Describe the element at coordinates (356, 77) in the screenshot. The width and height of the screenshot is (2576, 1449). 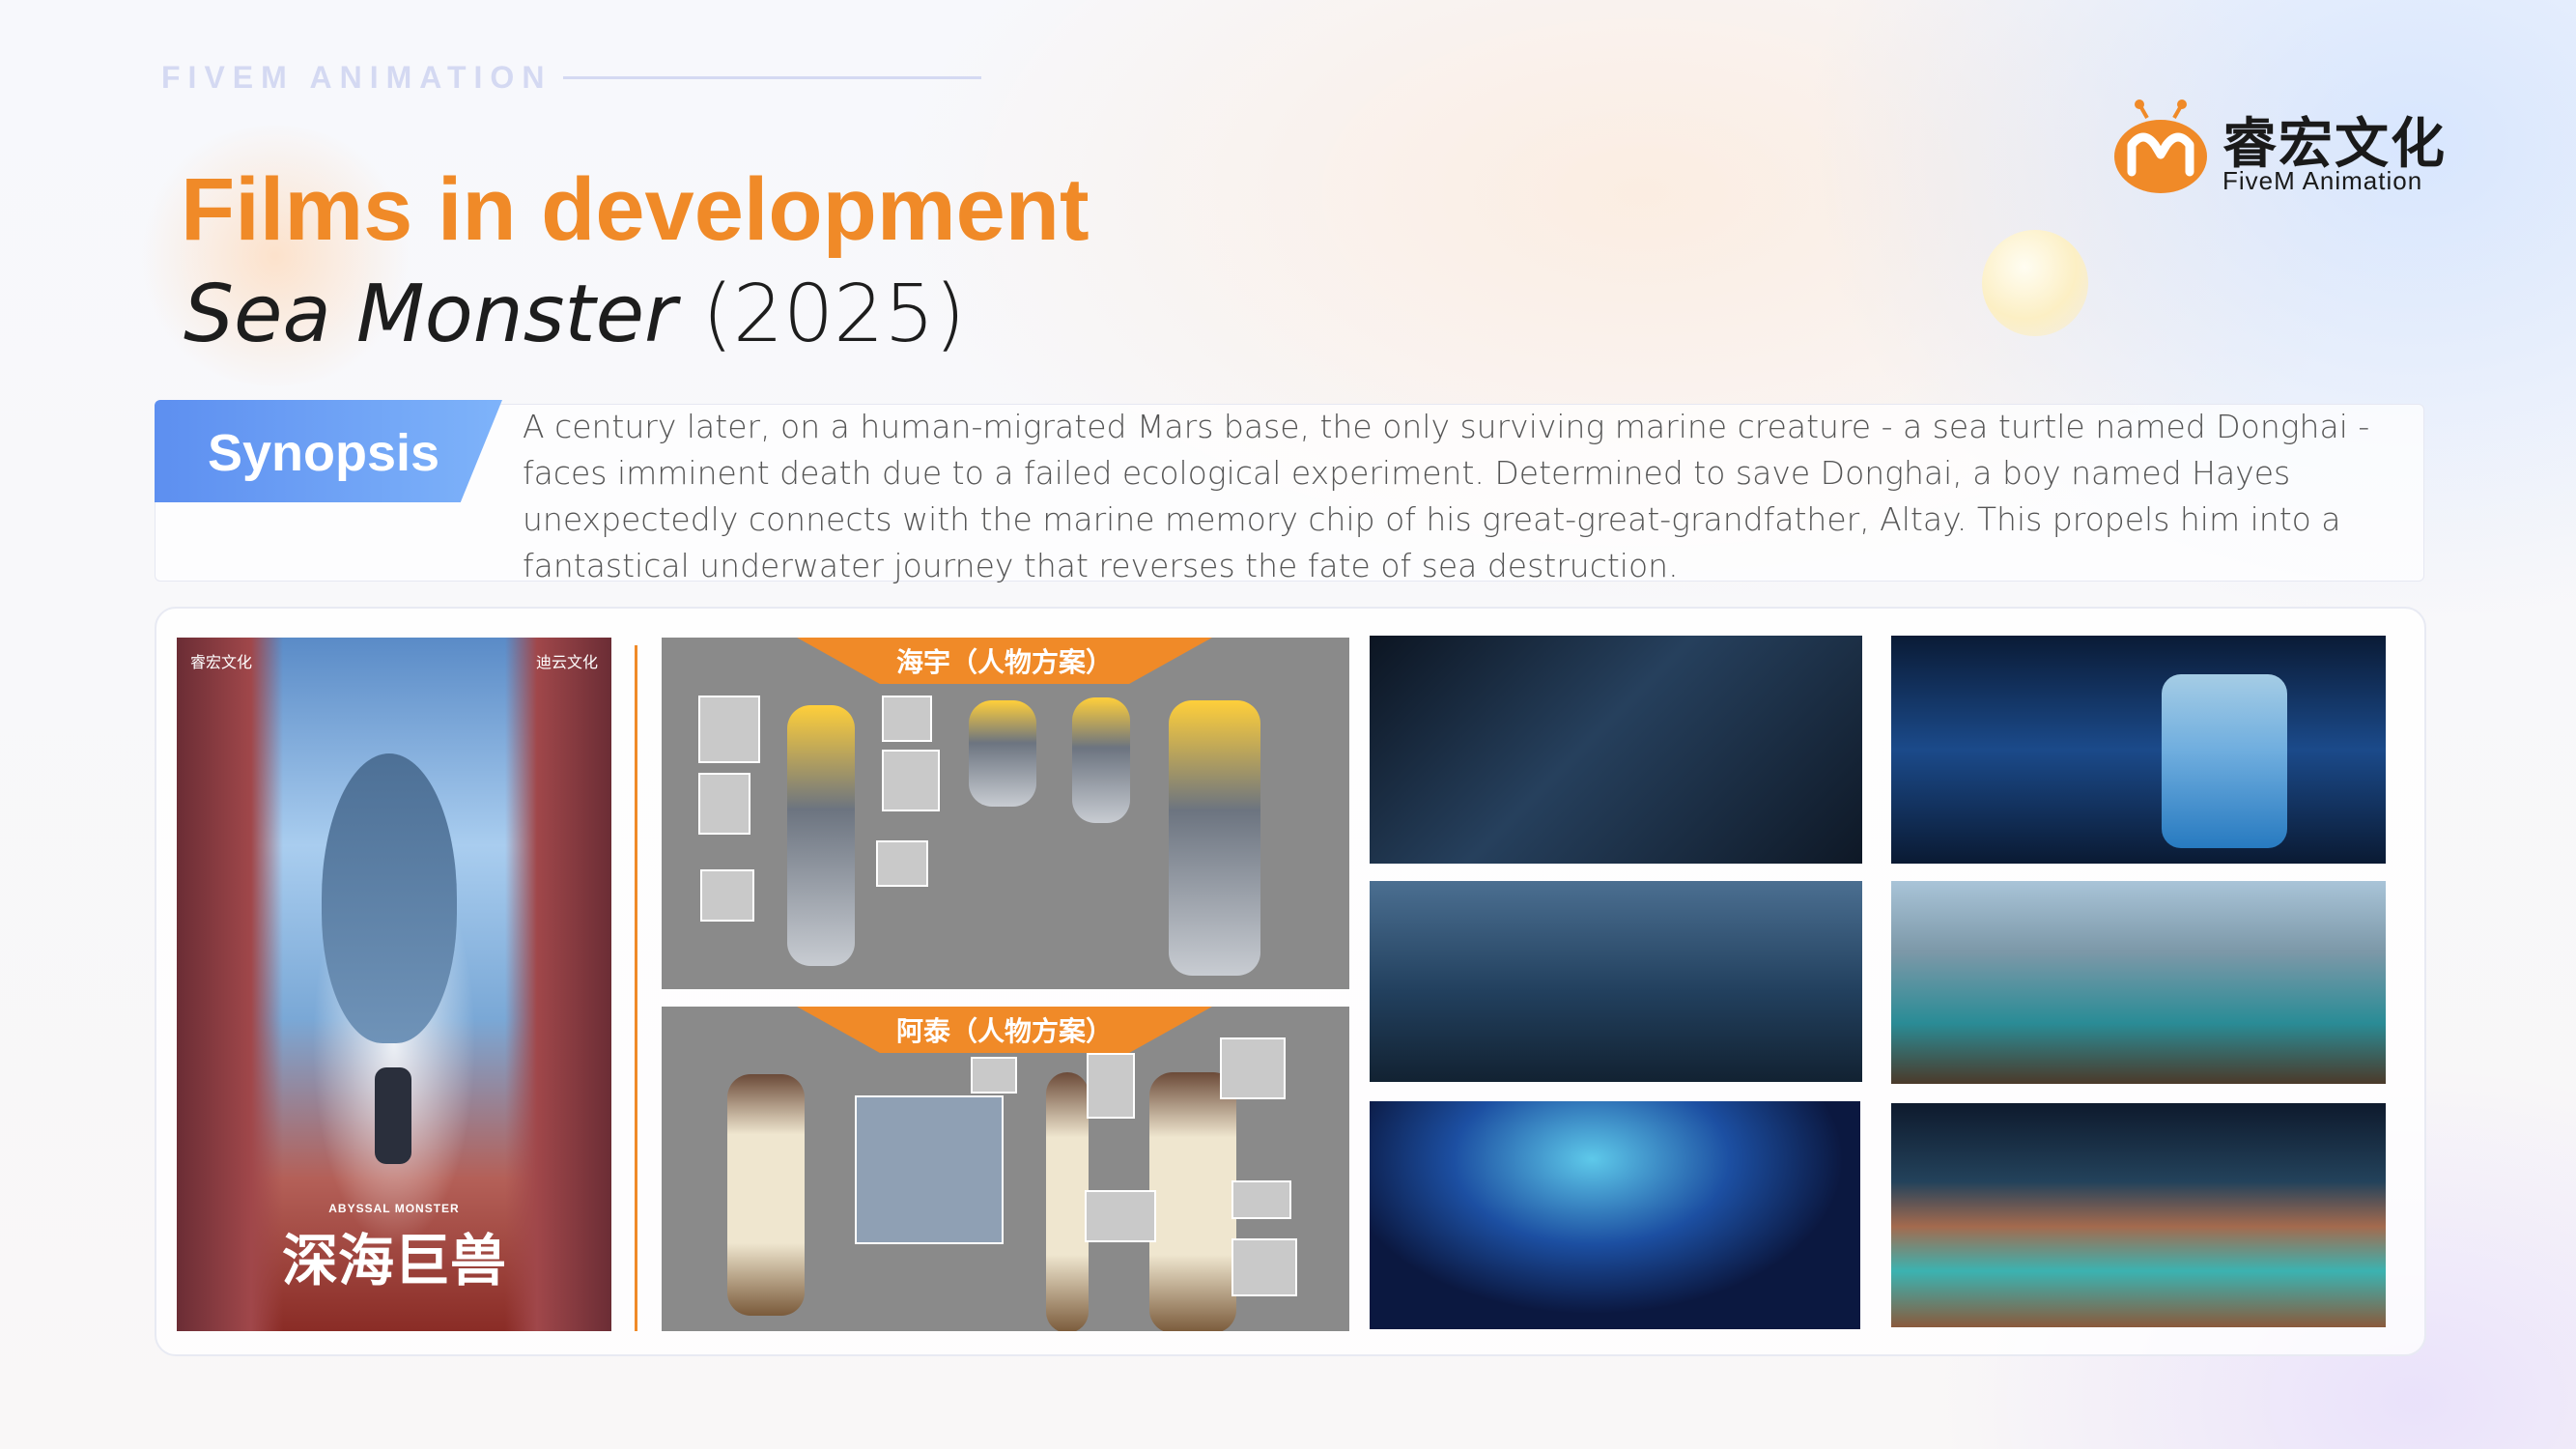
I see `eyebrow-text: FIVEM ANIMATION` at that location.